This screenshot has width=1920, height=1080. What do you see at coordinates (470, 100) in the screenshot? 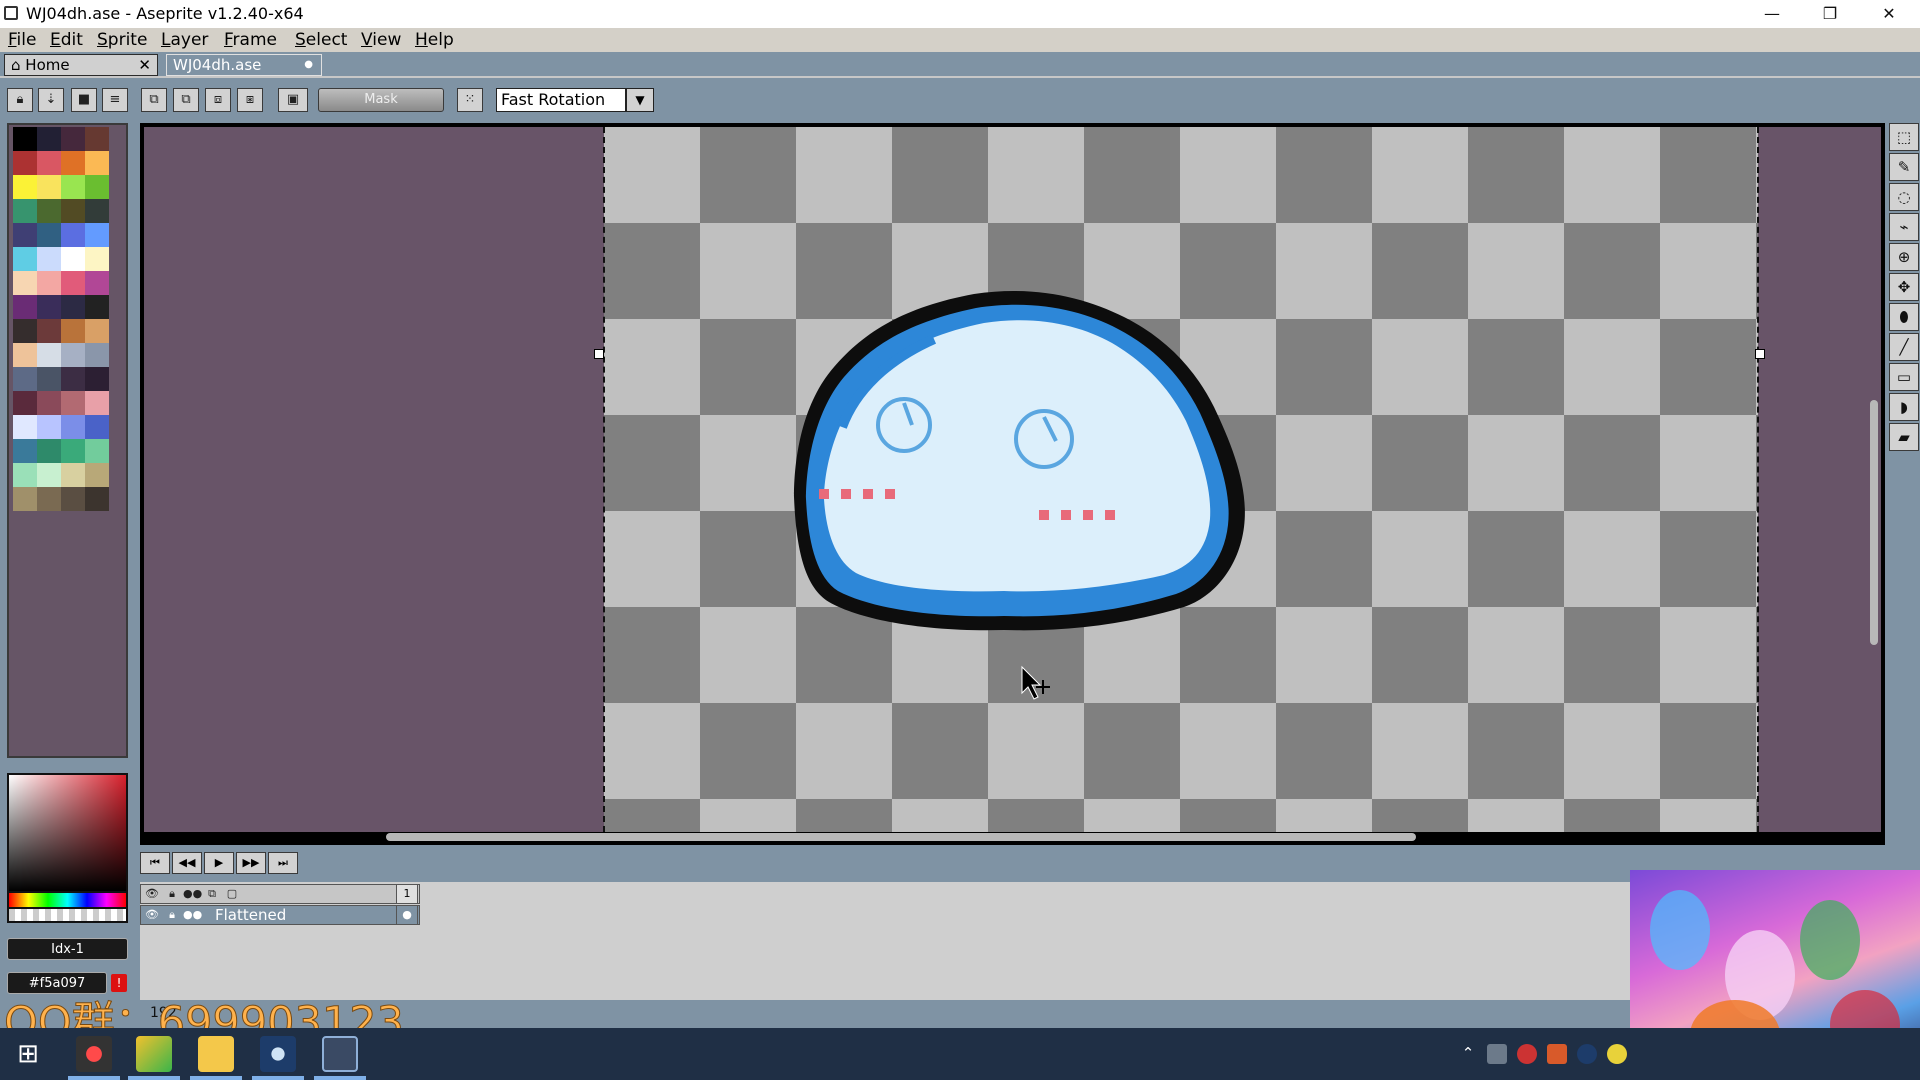
I see `pivot-position-icon: ⁙` at bounding box center [470, 100].